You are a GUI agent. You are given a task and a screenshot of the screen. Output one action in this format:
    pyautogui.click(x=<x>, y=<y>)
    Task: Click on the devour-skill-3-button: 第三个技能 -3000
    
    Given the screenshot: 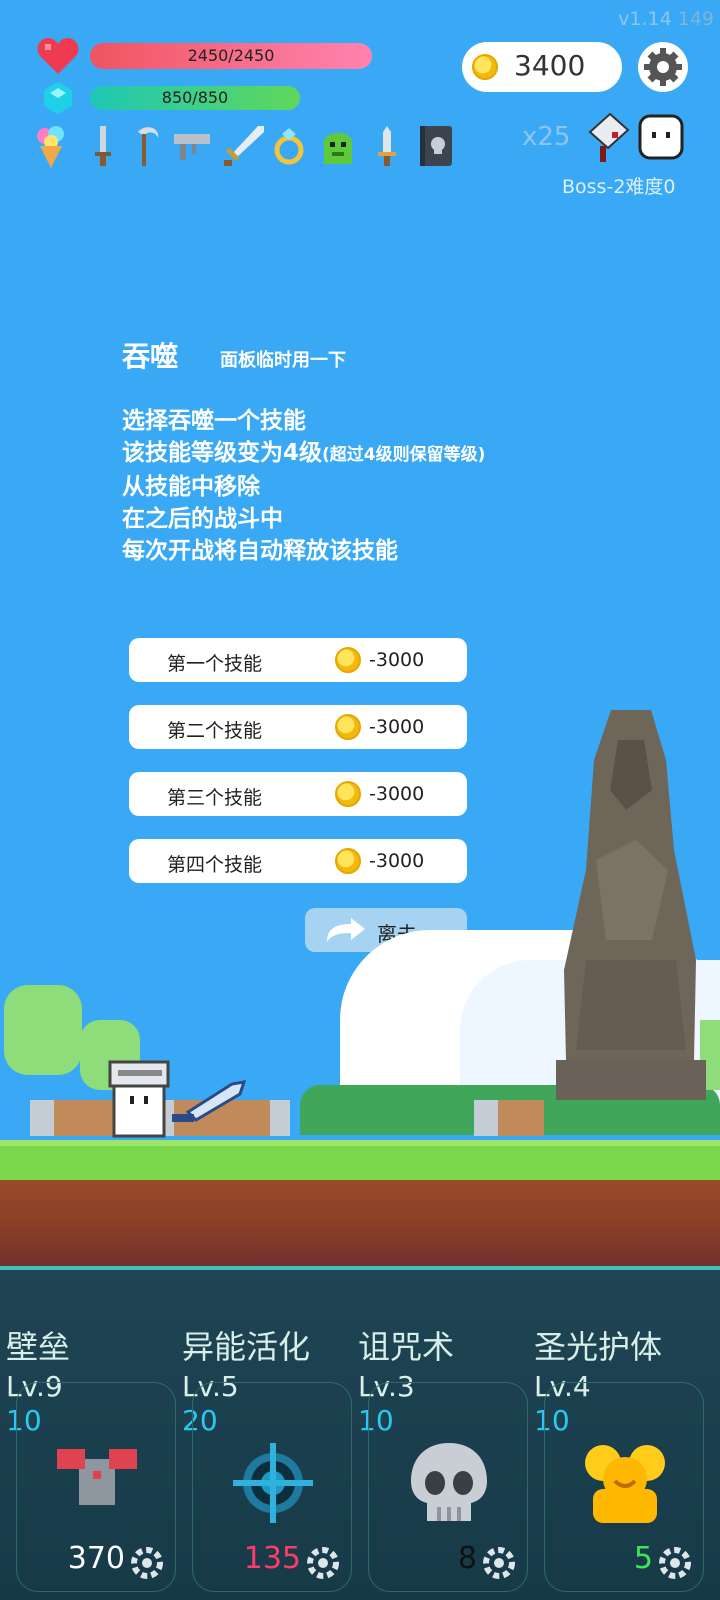 What is the action you would take?
    pyautogui.click(x=298, y=794)
    